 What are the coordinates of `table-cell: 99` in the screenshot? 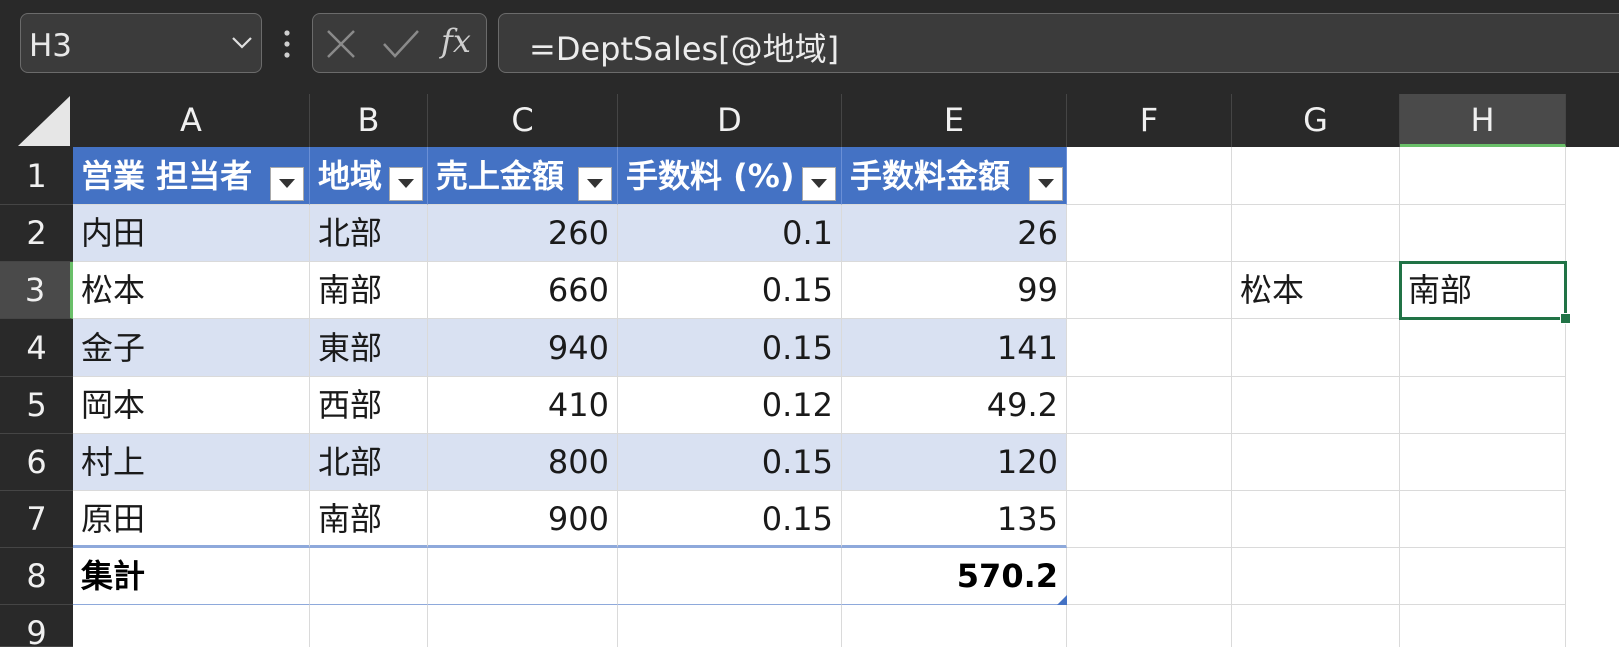 It's located at (954, 290).